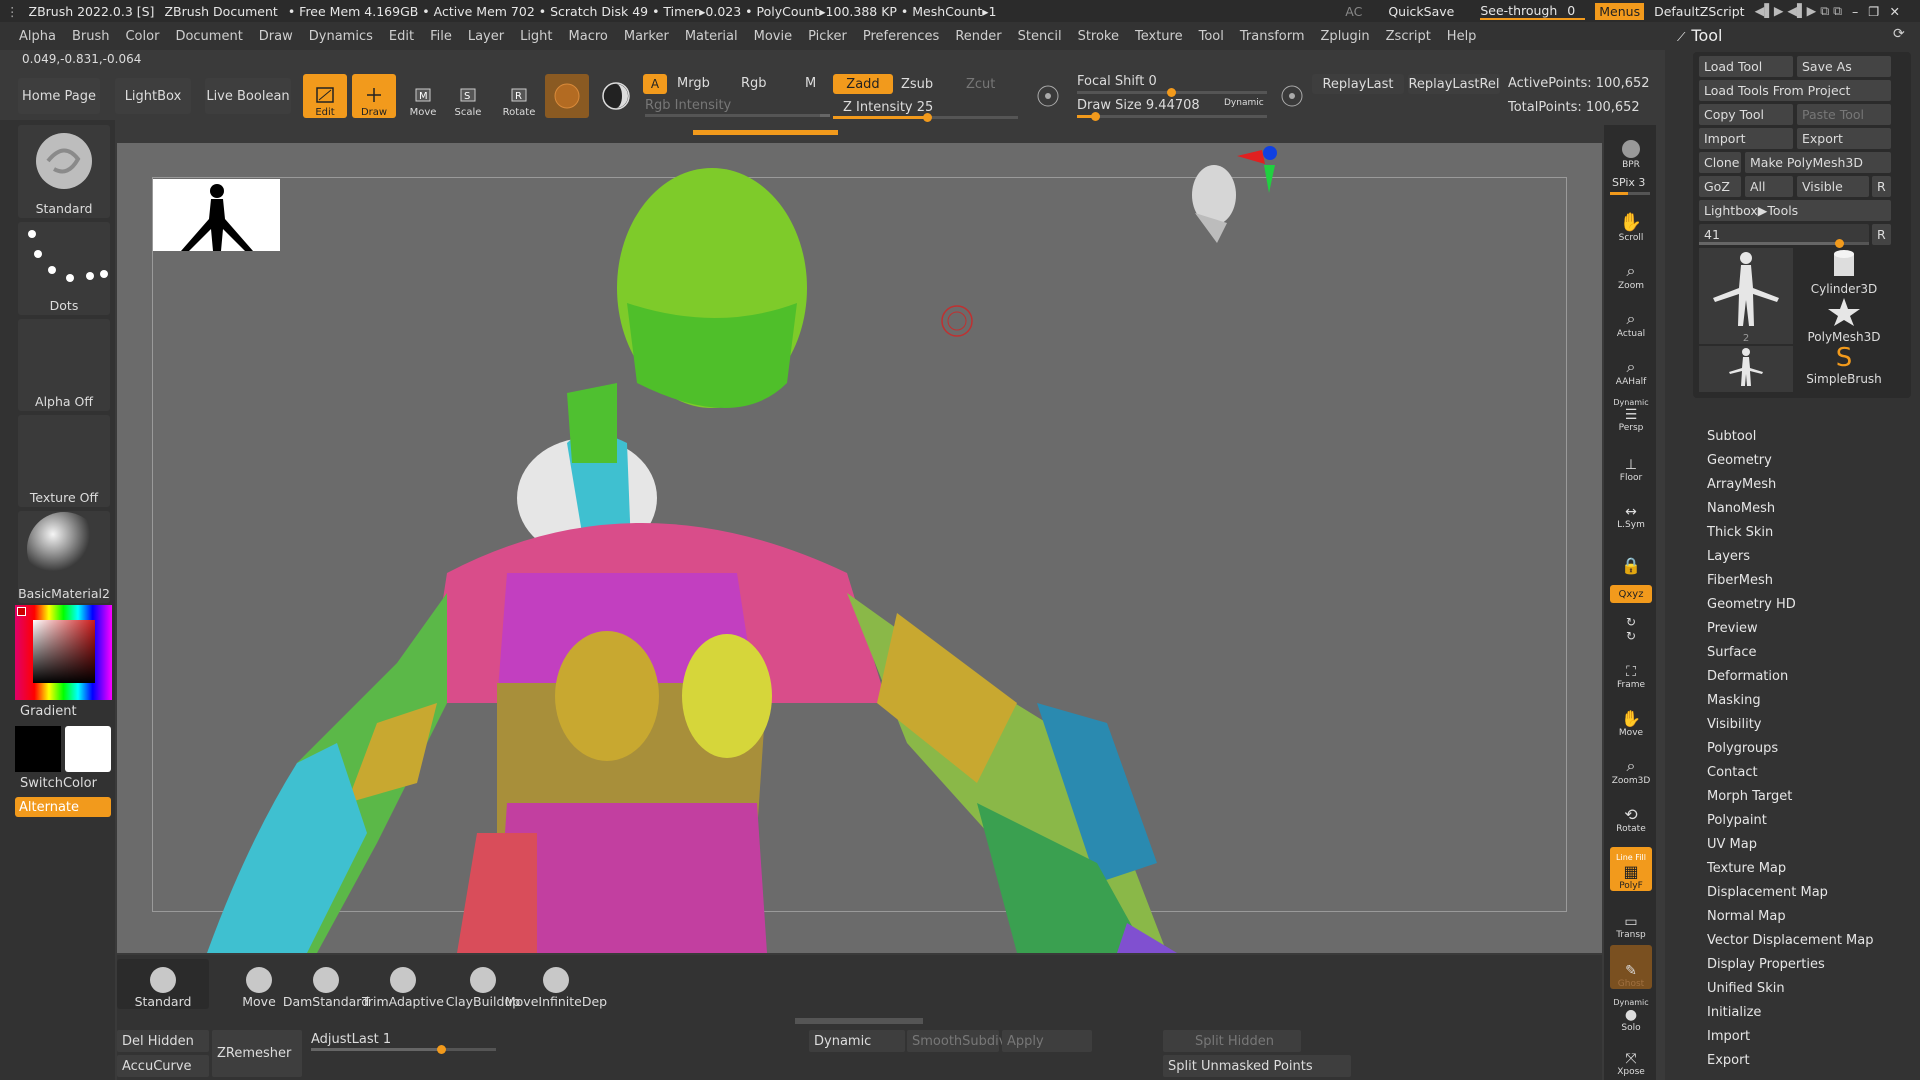 Image resolution: width=1920 pixels, height=1080 pixels. What do you see at coordinates (1211, 36) in the screenshot?
I see `menu-tool: Tool` at bounding box center [1211, 36].